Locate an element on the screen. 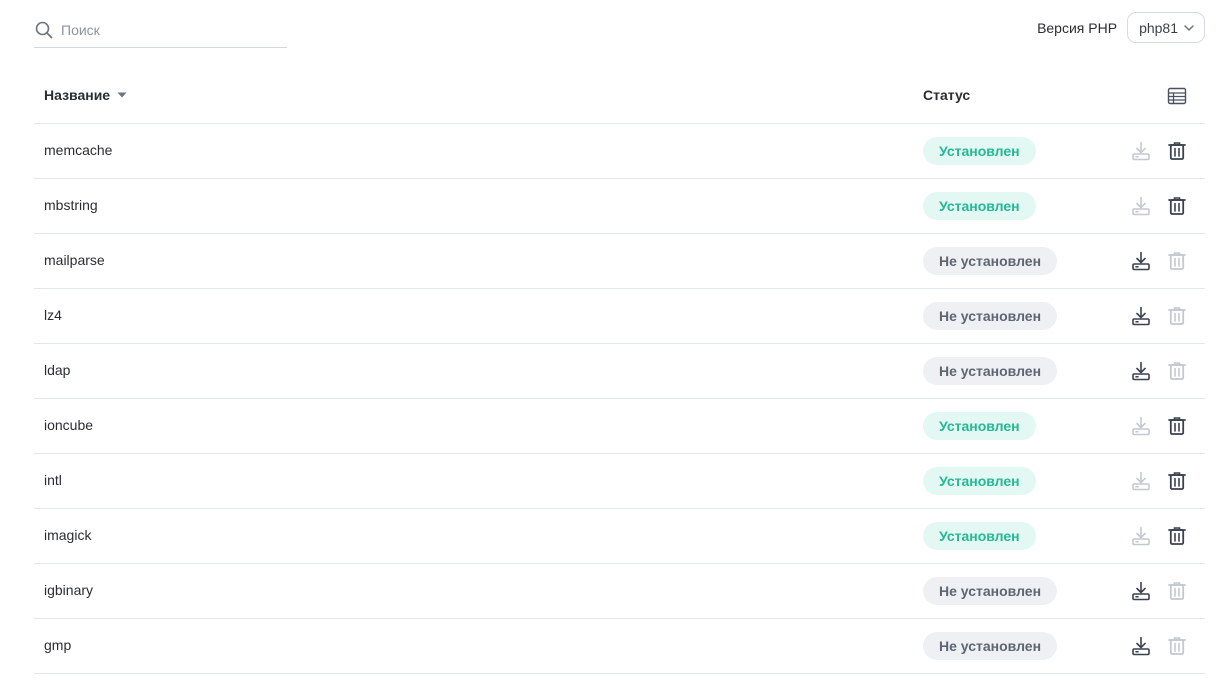 The width and height of the screenshot is (1217, 694). php-version-control: Версия PHP php81 is located at coordinates (1121, 27).